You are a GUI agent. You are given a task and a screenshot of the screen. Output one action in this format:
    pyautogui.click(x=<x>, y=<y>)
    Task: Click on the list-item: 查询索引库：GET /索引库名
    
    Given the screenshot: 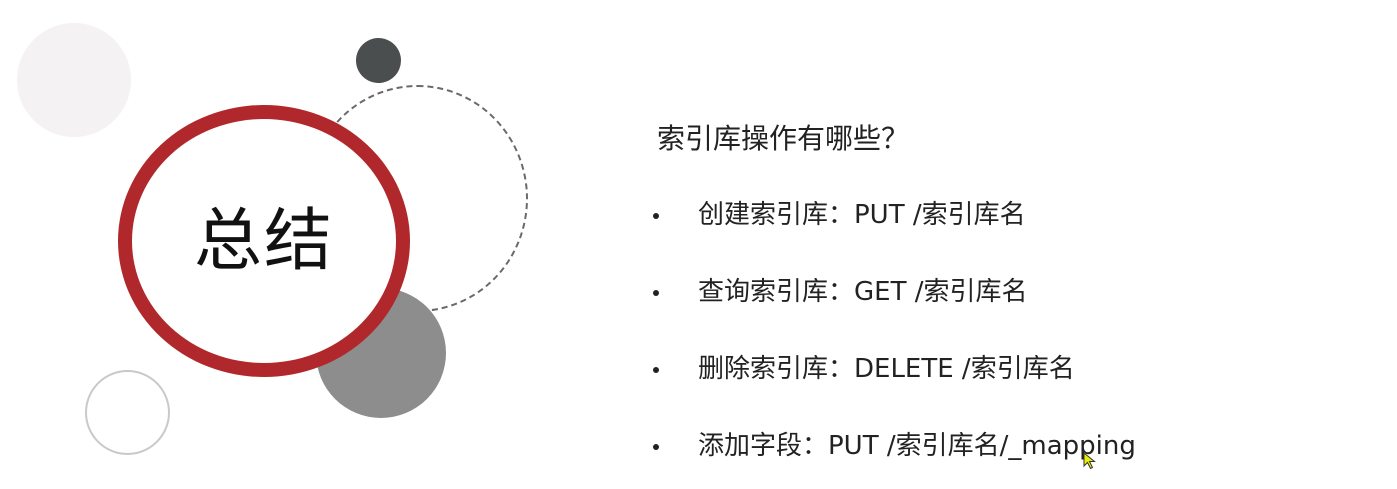 What is the action you would take?
    pyautogui.click(x=894, y=310)
    